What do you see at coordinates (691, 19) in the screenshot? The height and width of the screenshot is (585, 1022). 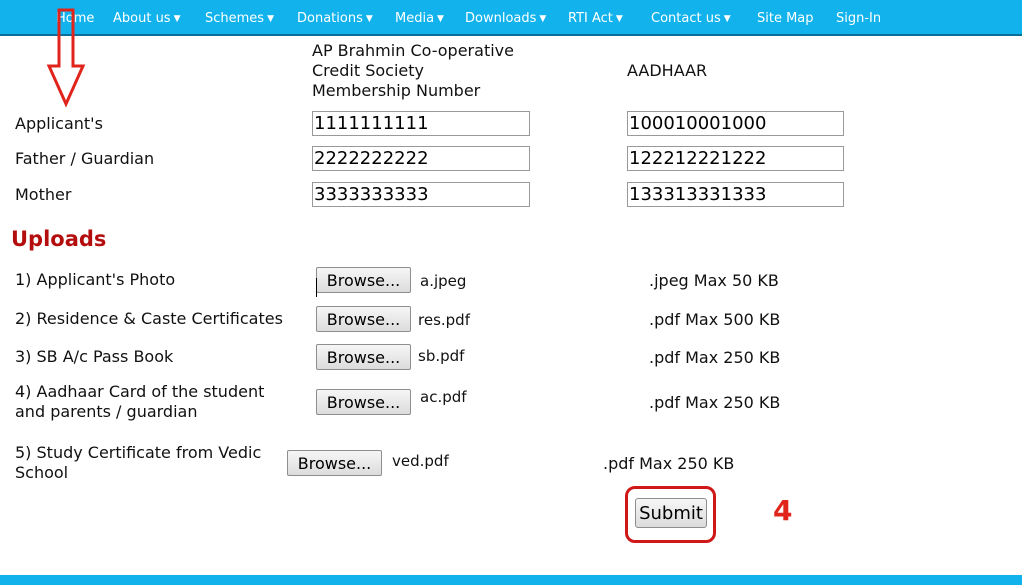 I see `nav-contact-us: Contact us ▼` at bounding box center [691, 19].